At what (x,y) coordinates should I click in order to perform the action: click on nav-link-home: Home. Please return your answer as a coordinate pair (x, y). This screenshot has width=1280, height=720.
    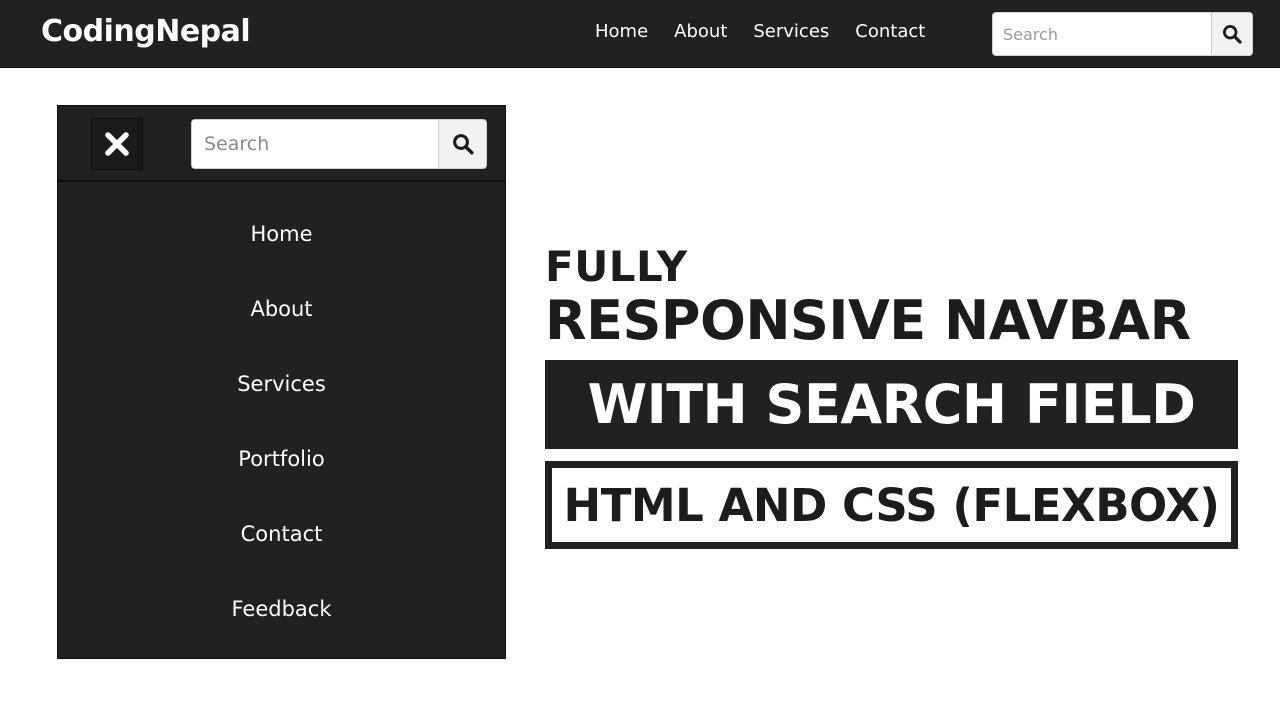
    Looking at the image, I should click on (621, 31).